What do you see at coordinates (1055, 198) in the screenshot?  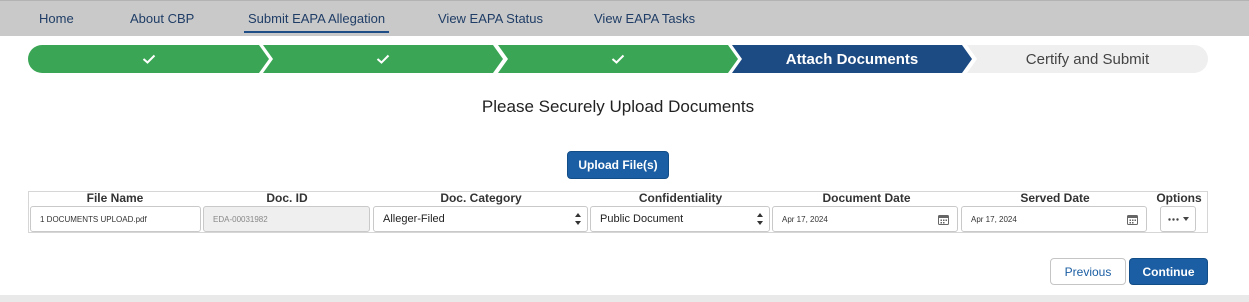 I see `column-header-served-date: Served Date` at bounding box center [1055, 198].